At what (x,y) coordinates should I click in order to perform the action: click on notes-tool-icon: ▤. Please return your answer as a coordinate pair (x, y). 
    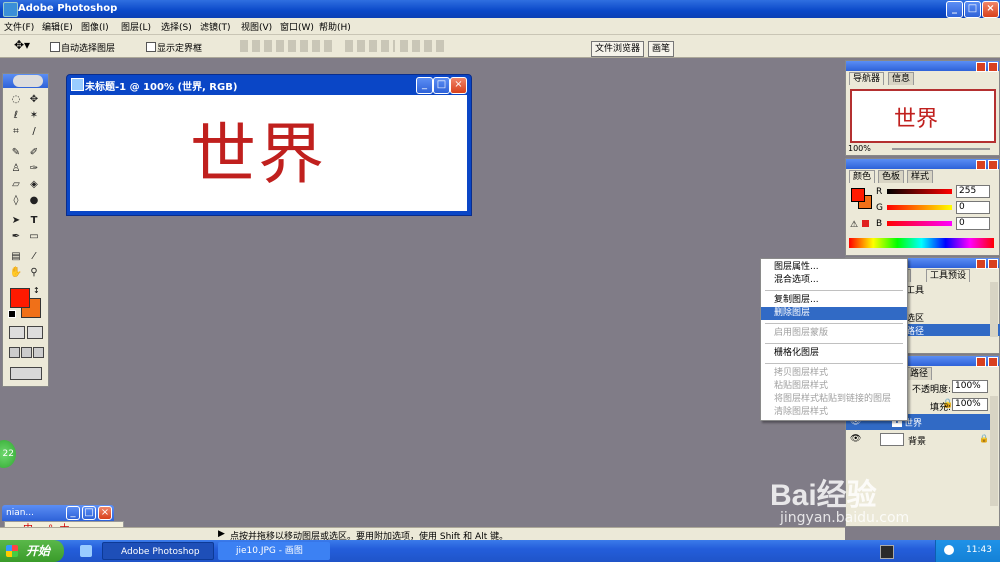
    Looking at the image, I should click on (16, 256).